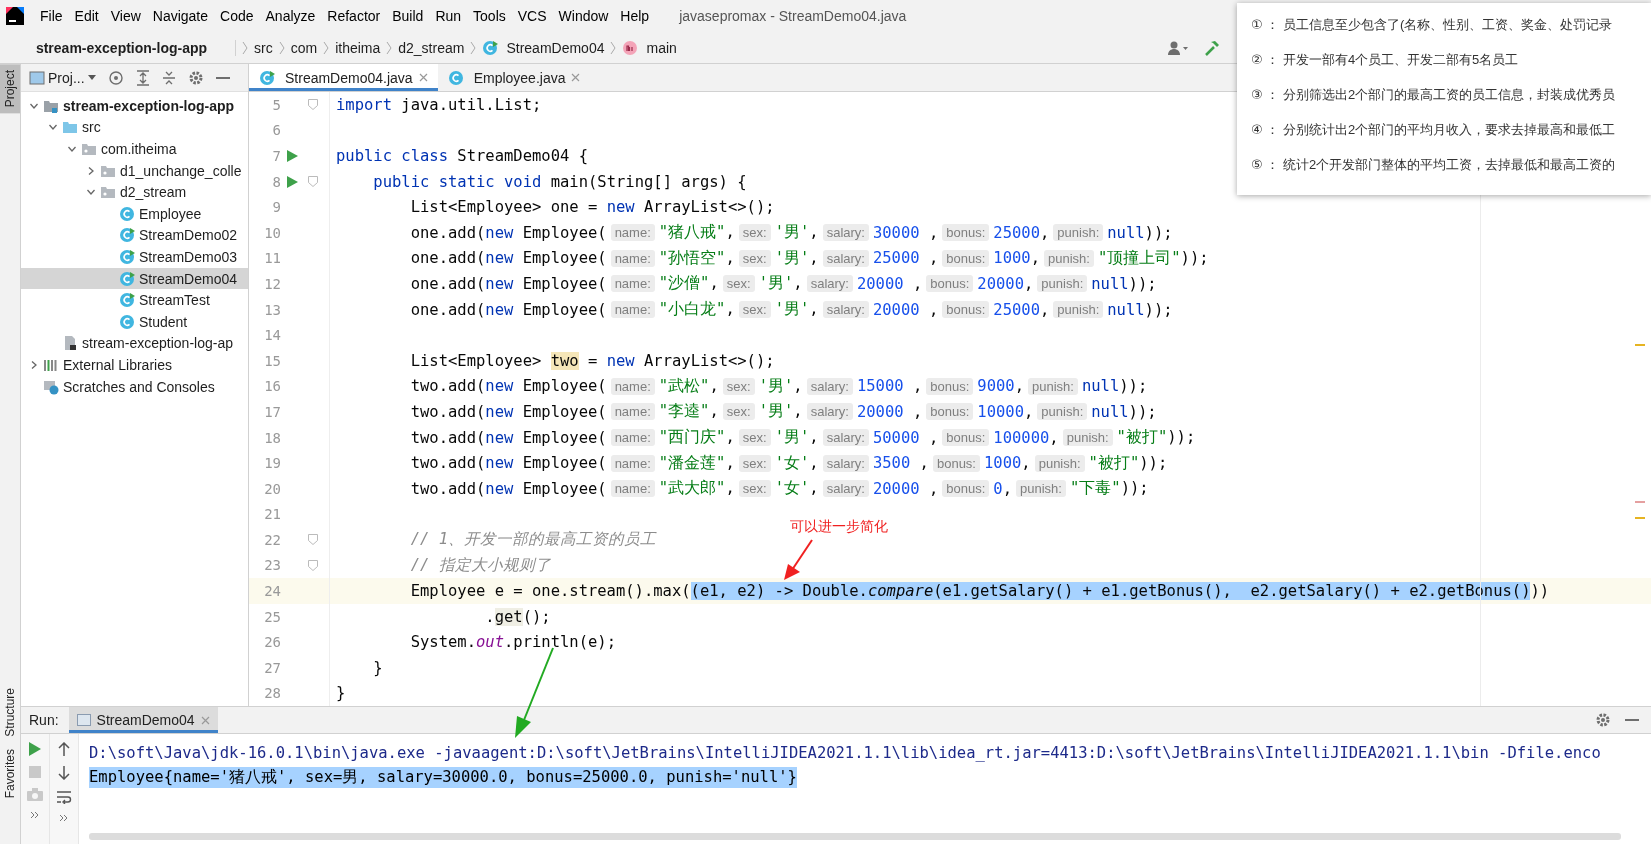 The height and width of the screenshot is (844, 1651). I want to click on menu-item: Code, so click(237, 16).